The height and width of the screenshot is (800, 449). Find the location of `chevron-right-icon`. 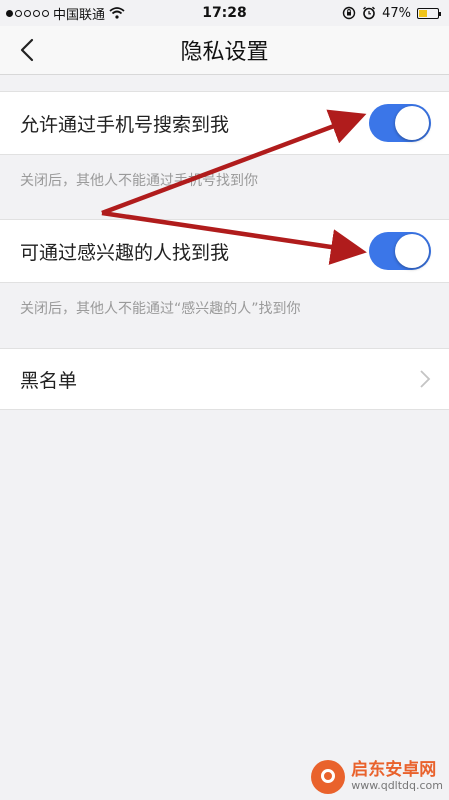

chevron-right-icon is located at coordinates (425, 379).